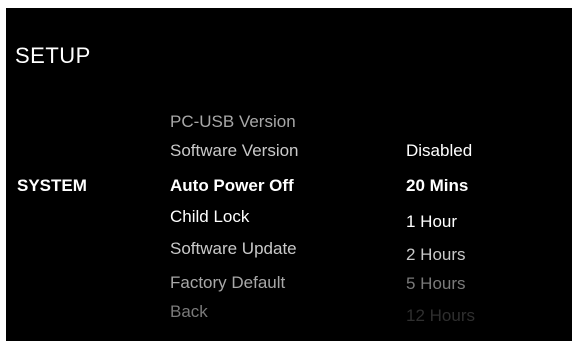 The image size is (578, 347). Describe the element at coordinates (234, 151) in the screenshot. I see `menu-item-software-version: Software Version` at that location.